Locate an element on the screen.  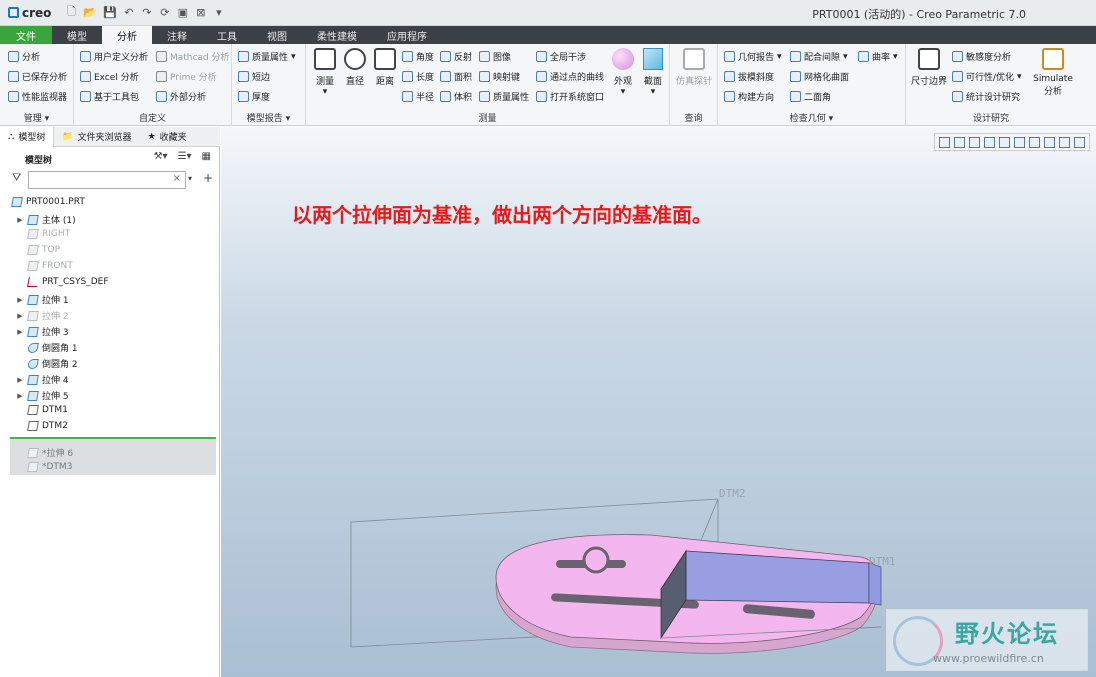
tree-columns-icon: ▦ is located at coordinates (206, 156).